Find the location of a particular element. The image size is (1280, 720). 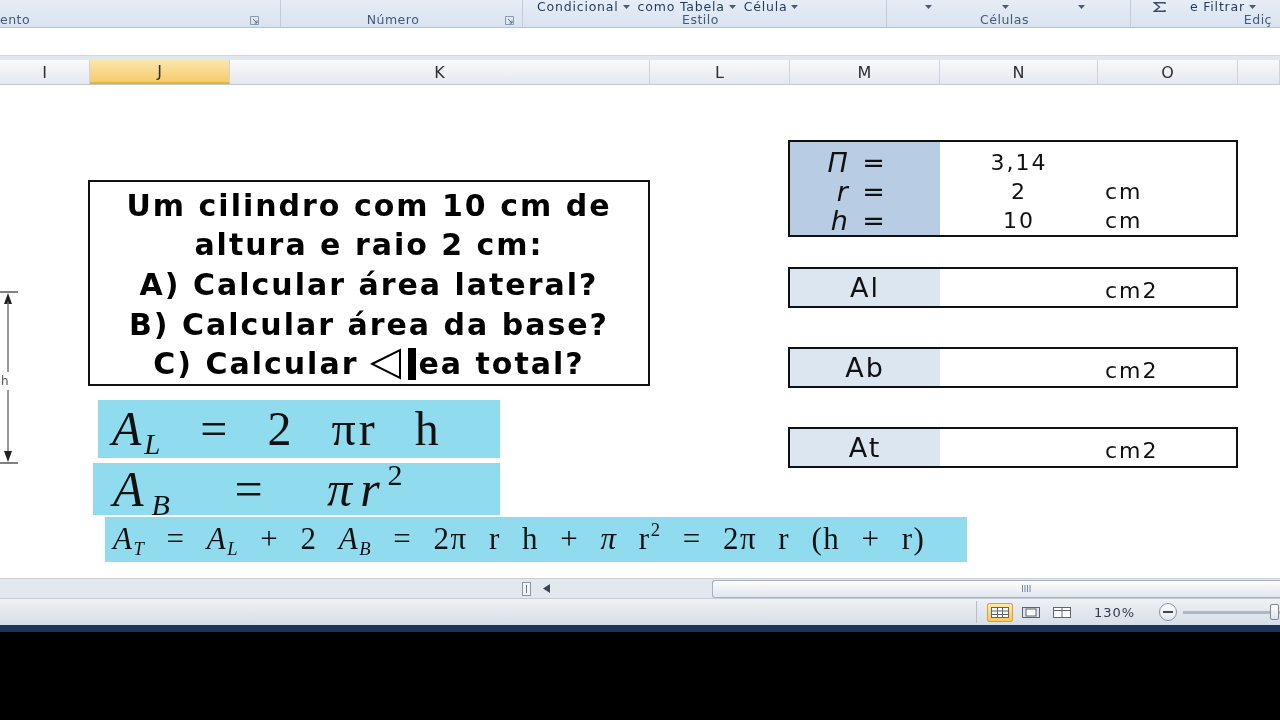

column-header: M is located at coordinates (865, 72).